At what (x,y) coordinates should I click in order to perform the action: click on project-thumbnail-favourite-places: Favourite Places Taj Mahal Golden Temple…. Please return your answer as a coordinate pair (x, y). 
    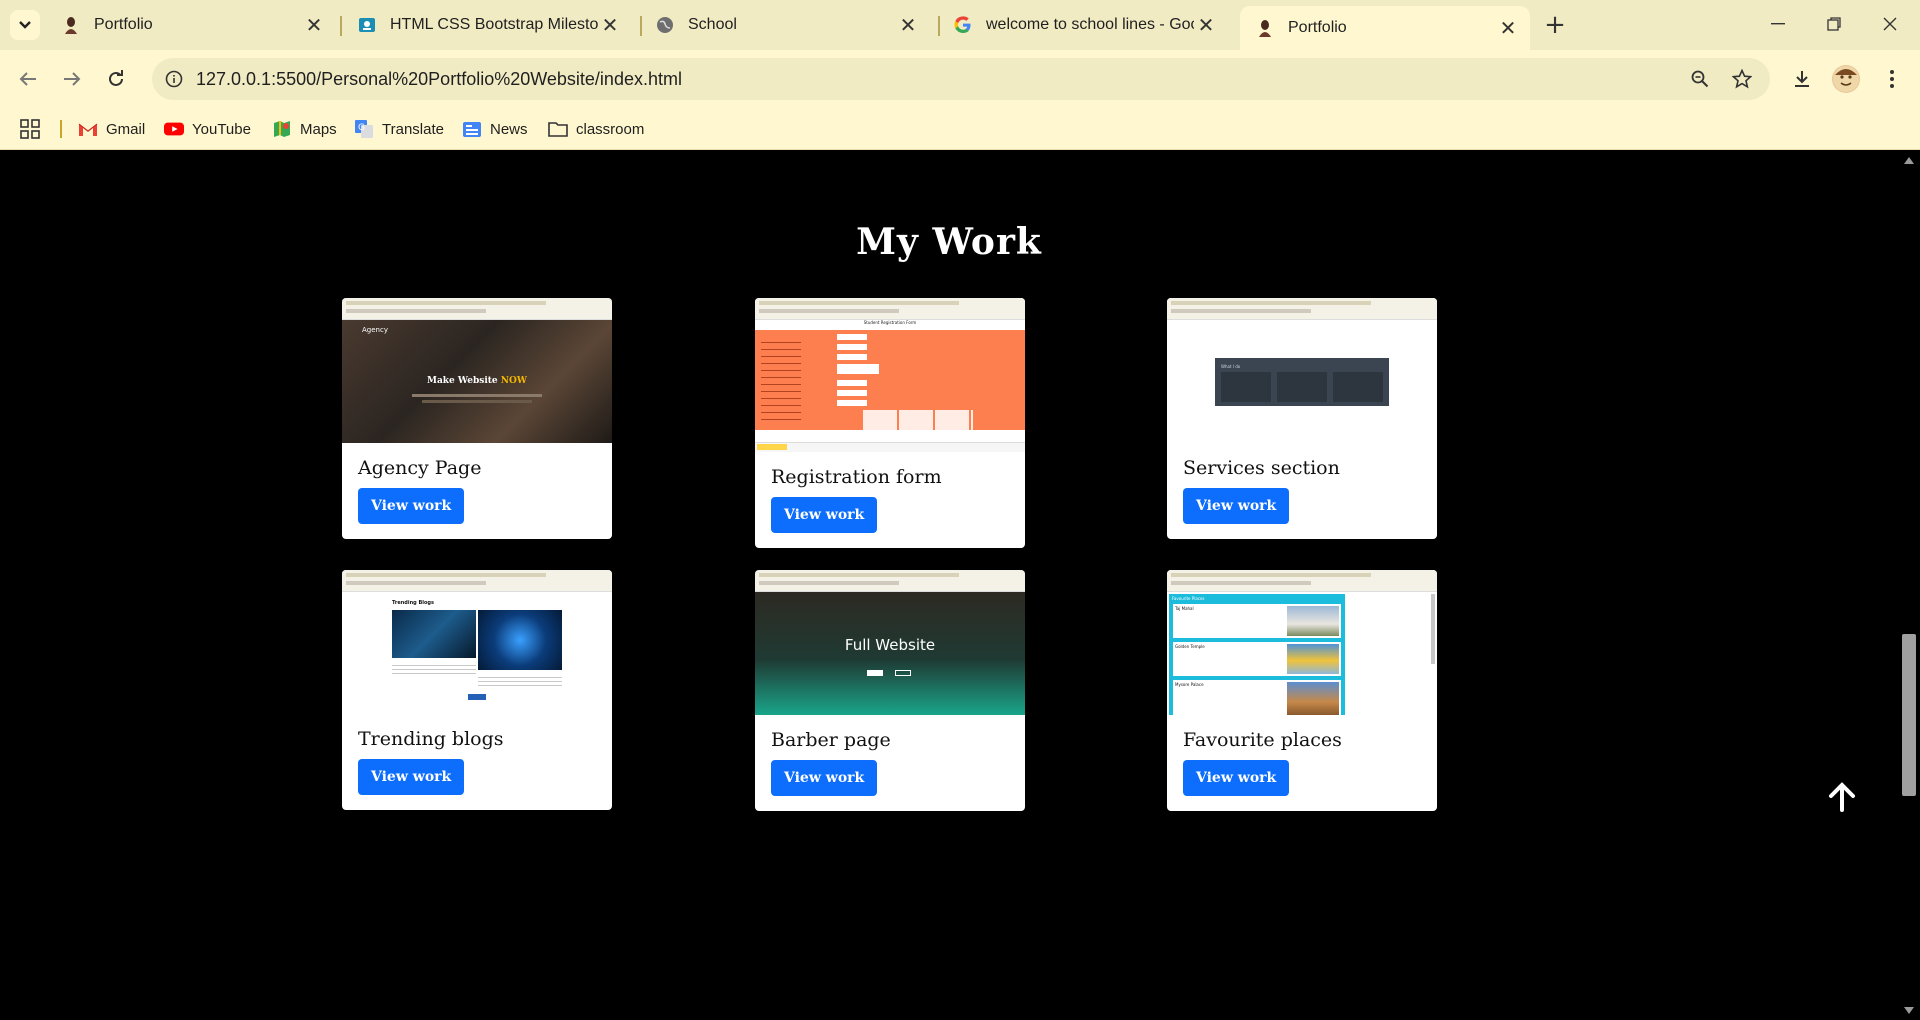
    Looking at the image, I should click on (1302, 642).